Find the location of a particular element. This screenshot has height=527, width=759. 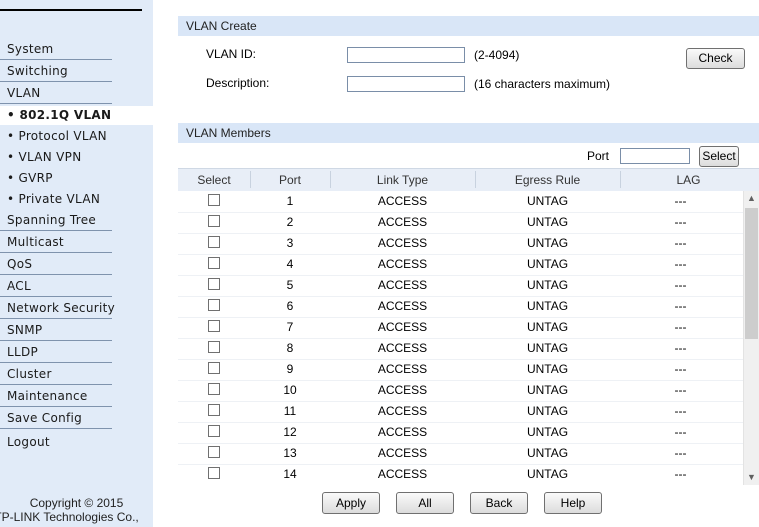

col-select-header: Select is located at coordinates (214, 180).